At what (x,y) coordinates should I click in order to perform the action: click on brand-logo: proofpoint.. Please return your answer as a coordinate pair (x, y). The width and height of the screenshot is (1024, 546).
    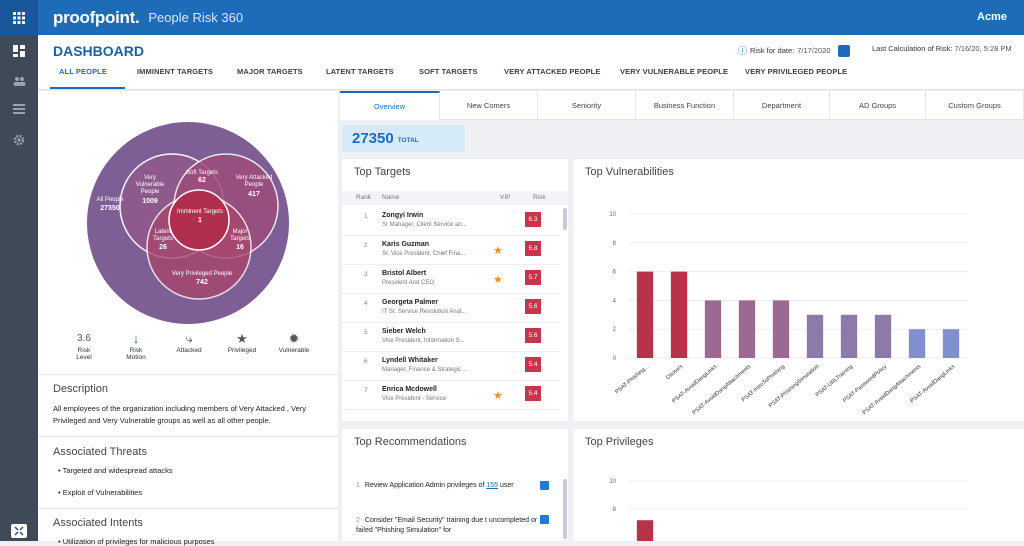
    Looking at the image, I should click on (96, 17).